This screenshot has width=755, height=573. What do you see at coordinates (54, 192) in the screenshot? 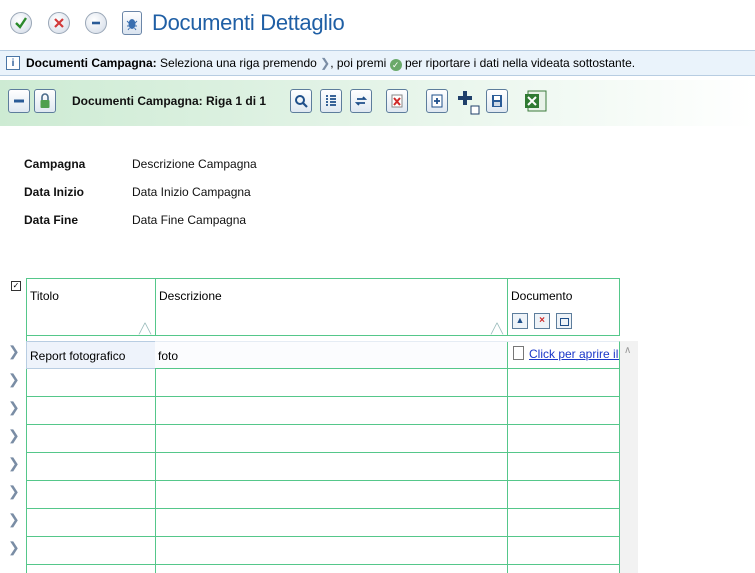
I see `data-inizio-label: Data Inizio` at bounding box center [54, 192].